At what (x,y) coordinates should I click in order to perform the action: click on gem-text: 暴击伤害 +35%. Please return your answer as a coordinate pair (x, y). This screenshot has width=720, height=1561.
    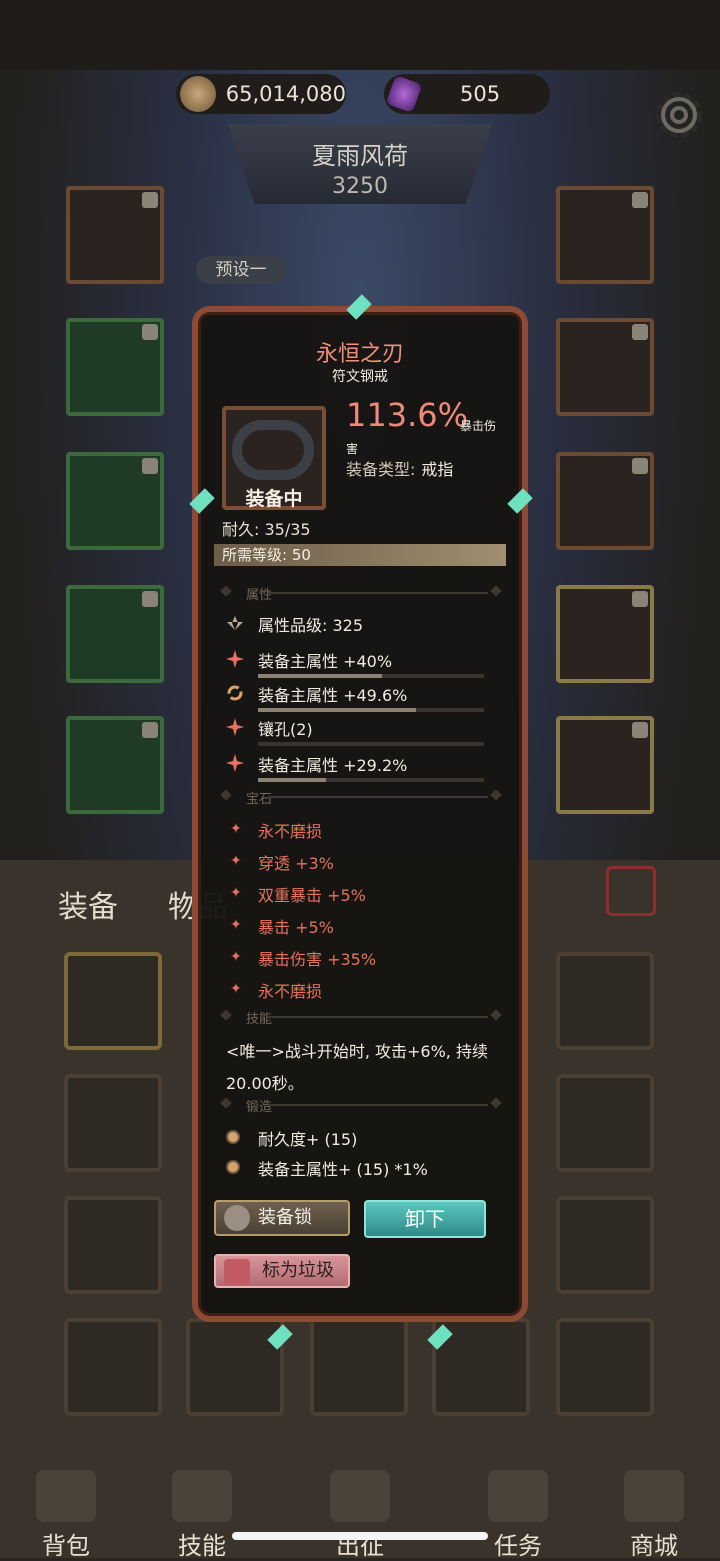
    Looking at the image, I should click on (317, 959).